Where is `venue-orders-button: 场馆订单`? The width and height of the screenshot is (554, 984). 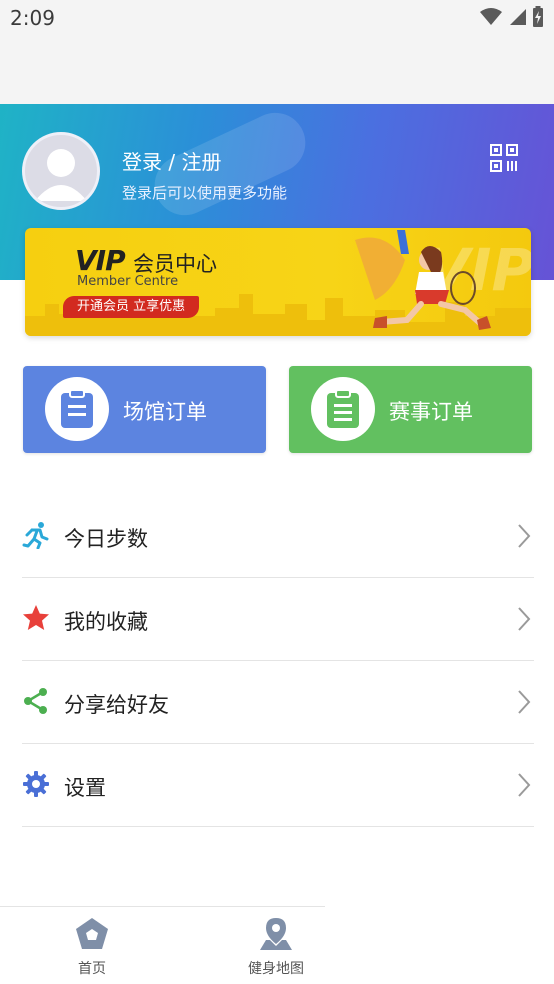 venue-orders-button: 场馆订单 is located at coordinates (144, 409).